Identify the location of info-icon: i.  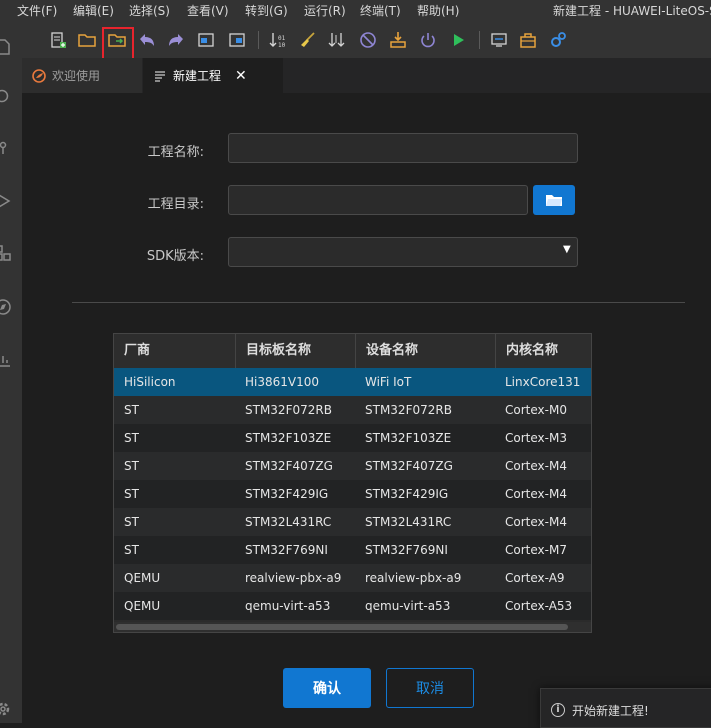
(558, 710).